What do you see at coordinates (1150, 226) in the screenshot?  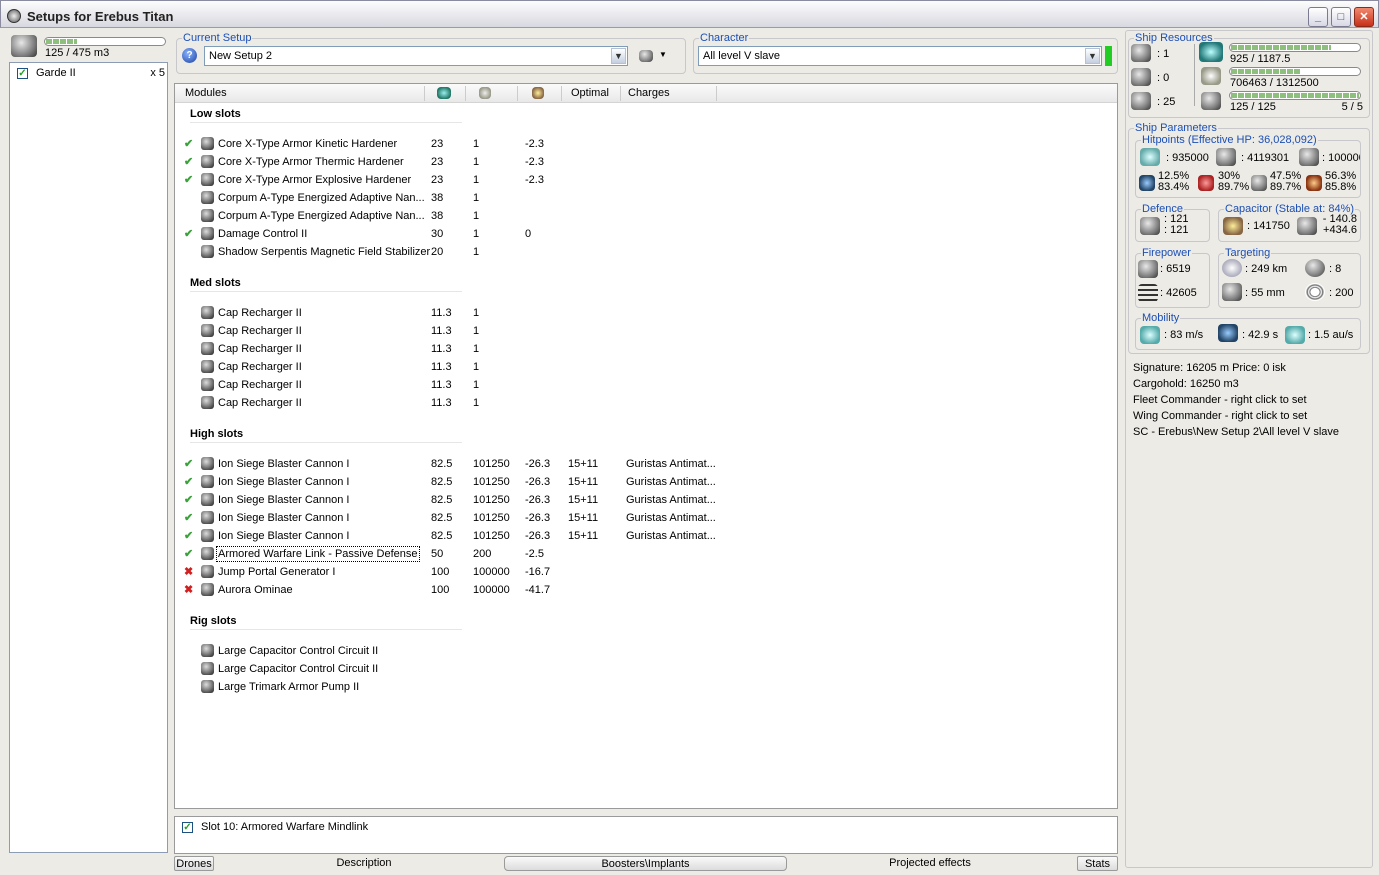 I see `defence-icon` at bounding box center [1150, 226].